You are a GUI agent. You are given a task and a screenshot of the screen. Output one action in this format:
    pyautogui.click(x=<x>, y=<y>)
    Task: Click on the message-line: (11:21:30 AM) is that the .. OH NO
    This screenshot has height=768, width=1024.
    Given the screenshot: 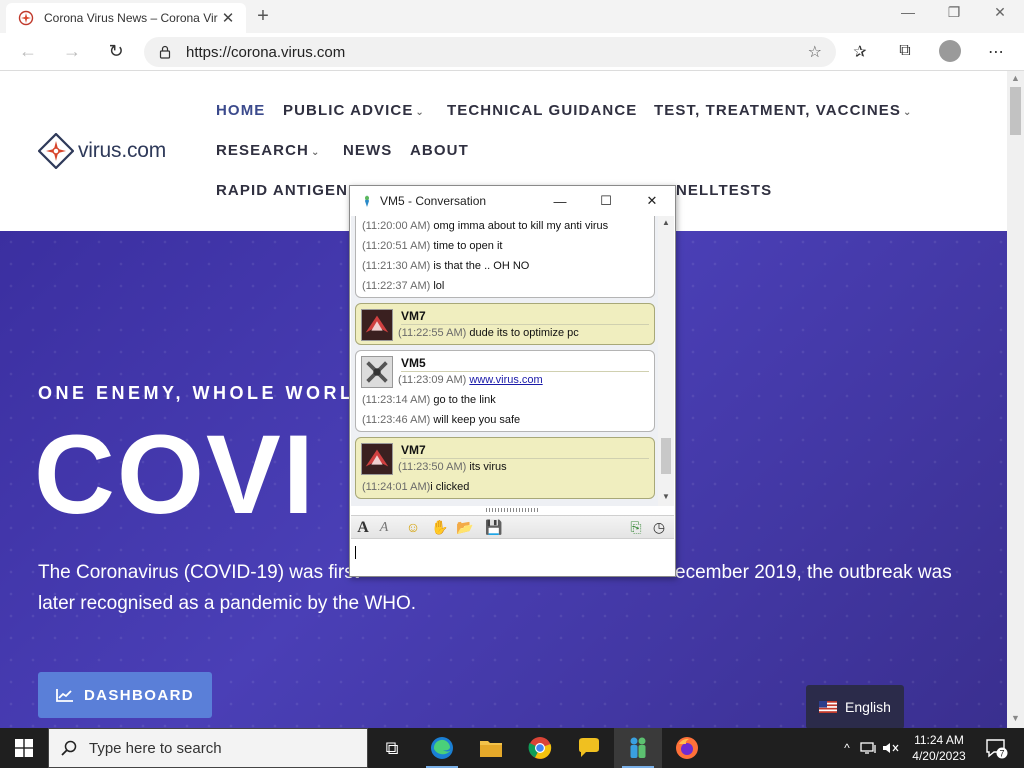 What is the action you would take?
    pyautogui.click(x=445, y=266)
    